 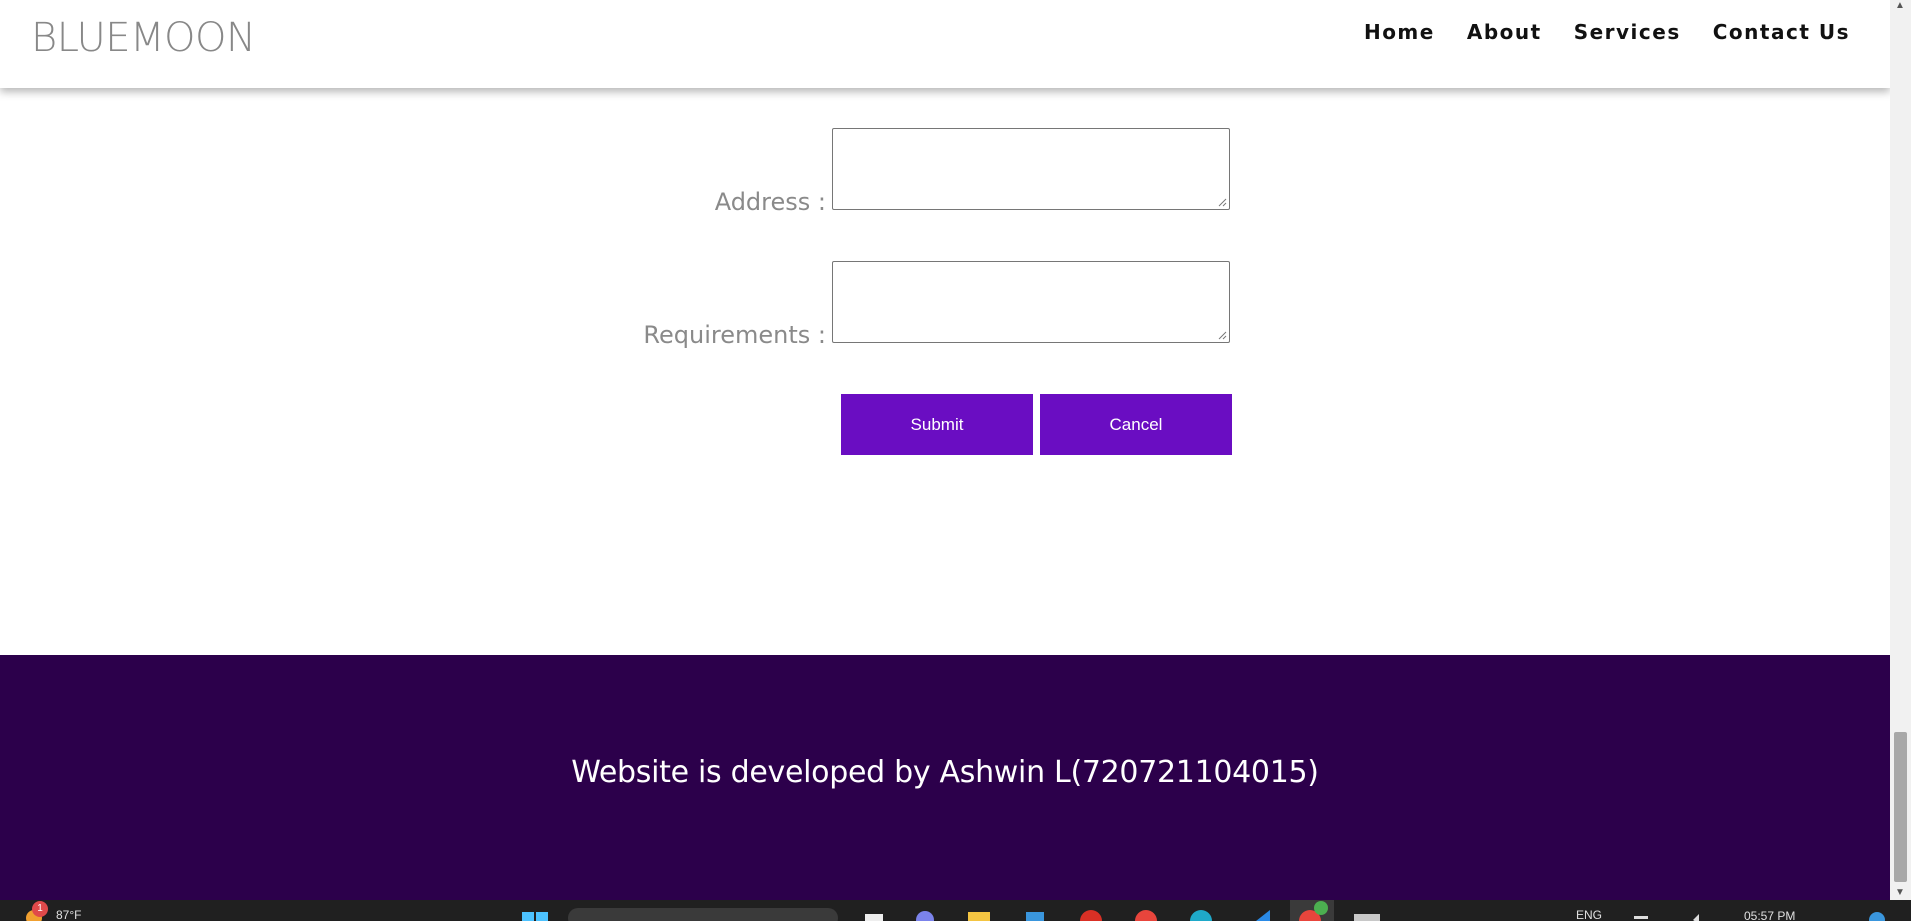 I want to click on nav-links: Home About Services Contact Us, so click(x=1607, y=32).